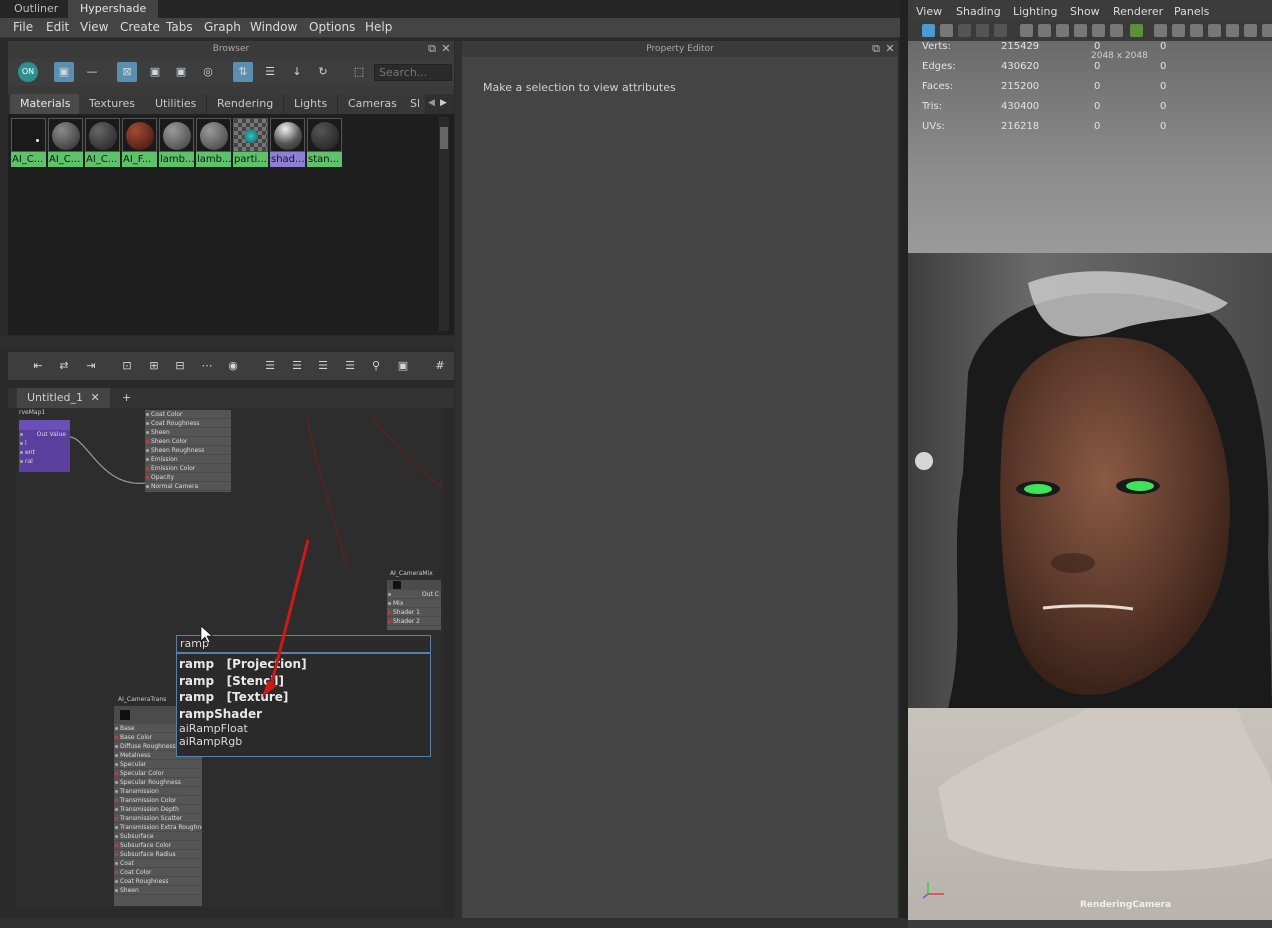  Describe the element at coordinates (1160, 30) in the screenshot. I see `wireframe-icon` at that location.